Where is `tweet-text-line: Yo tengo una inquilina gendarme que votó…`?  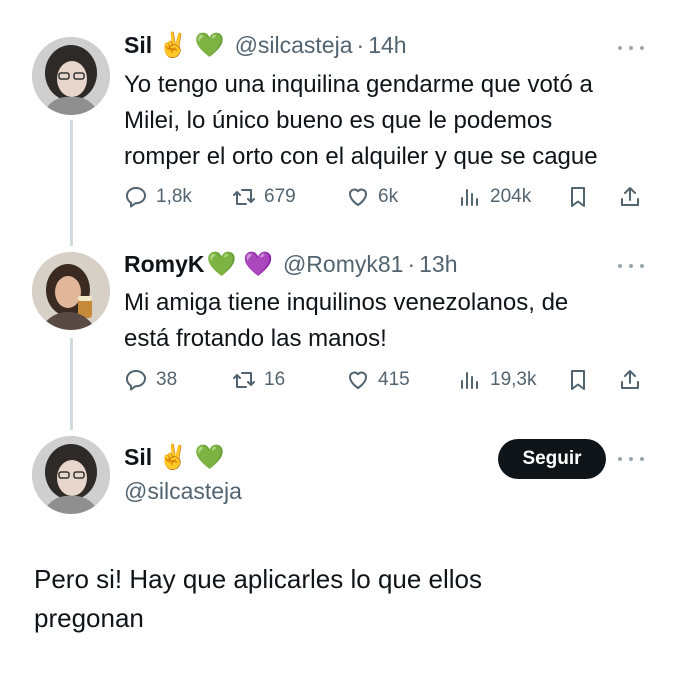
tweet-text-line: Yo tengo una inquilina gendarme que votó… is located at coordinates (358, 84).